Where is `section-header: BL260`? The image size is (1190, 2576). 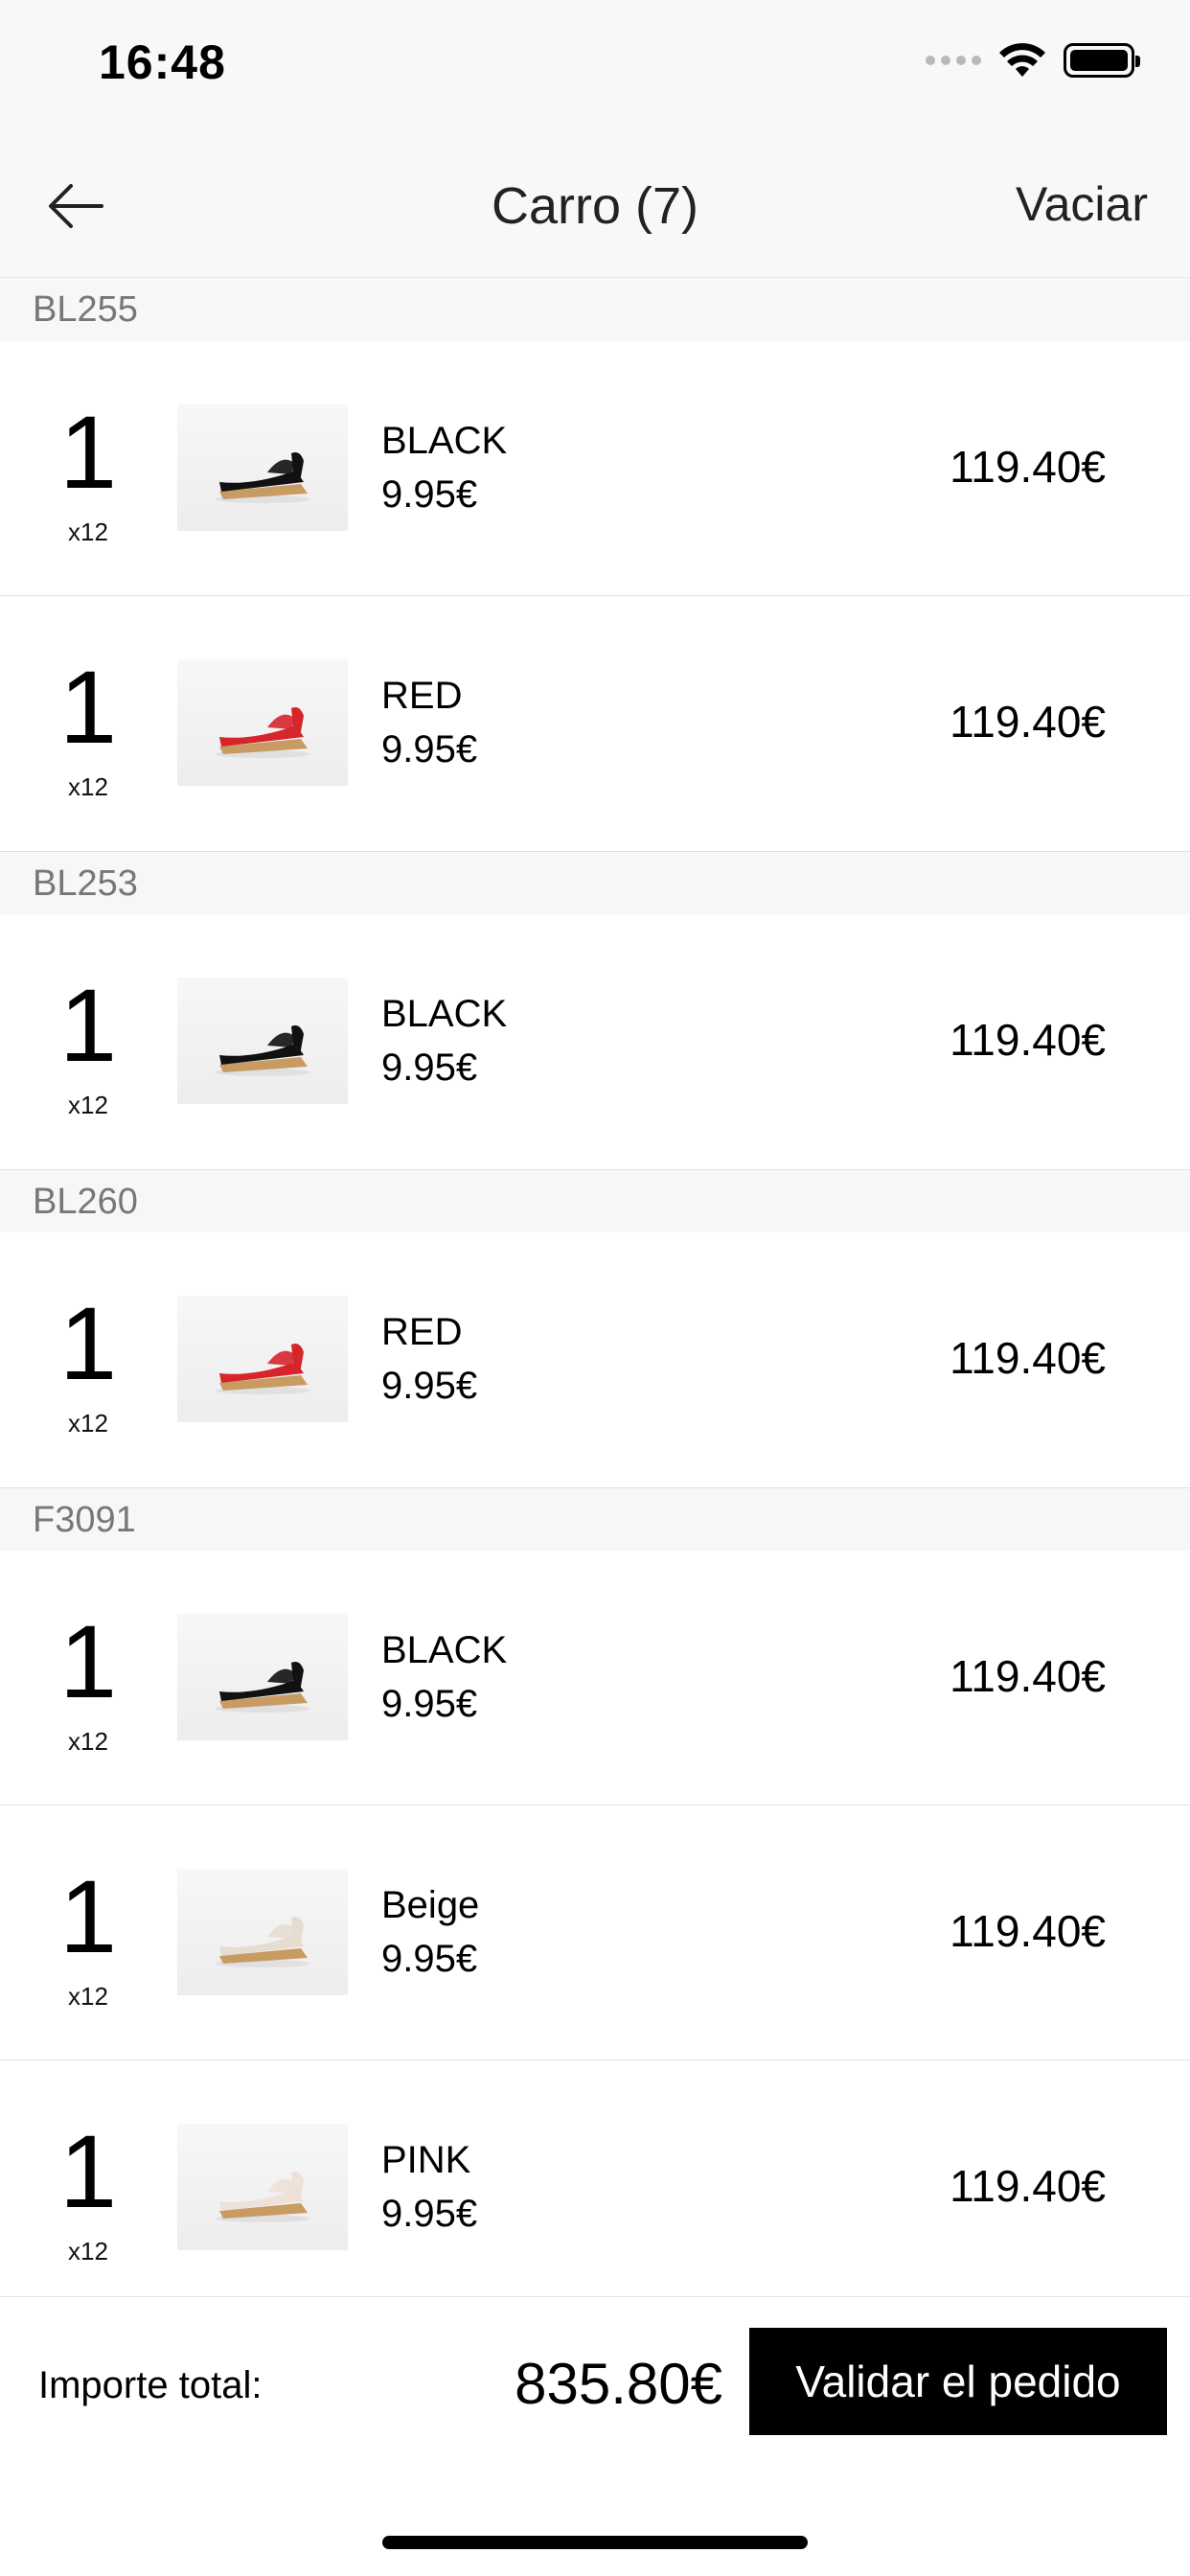 section-header: BL260 is located at coordinates (595, 1200).